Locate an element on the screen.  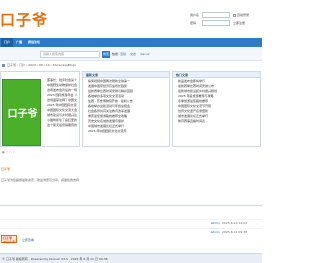
home-icon is located at coordinates (3, 65).